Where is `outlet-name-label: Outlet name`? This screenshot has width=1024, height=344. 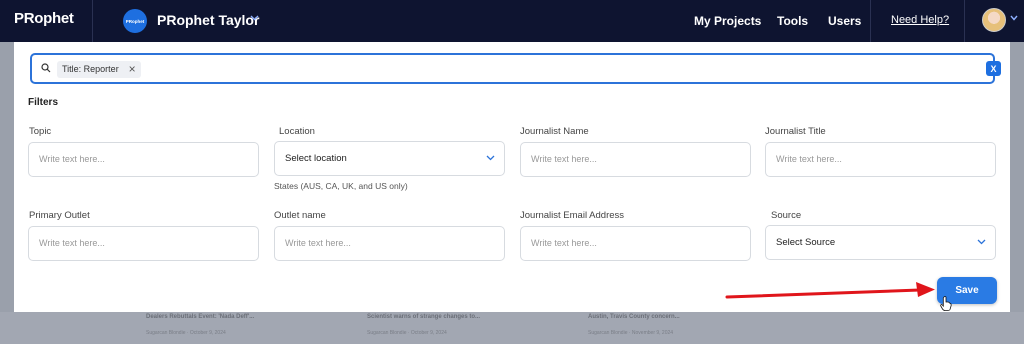
outlet-name-label: Outlet name is located at coordinates (300, 215).